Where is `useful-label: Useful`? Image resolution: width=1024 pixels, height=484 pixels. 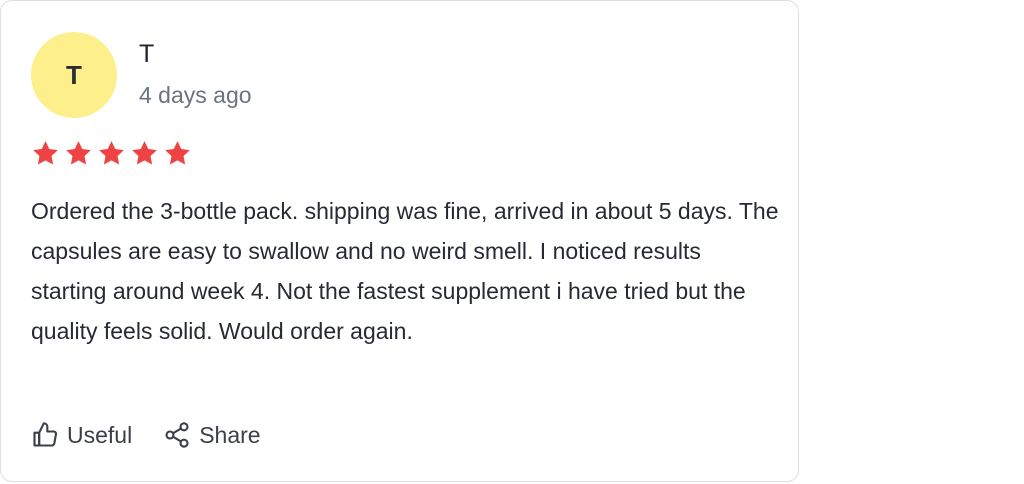
useful-label: Useful is located at coordinates (100, 434).